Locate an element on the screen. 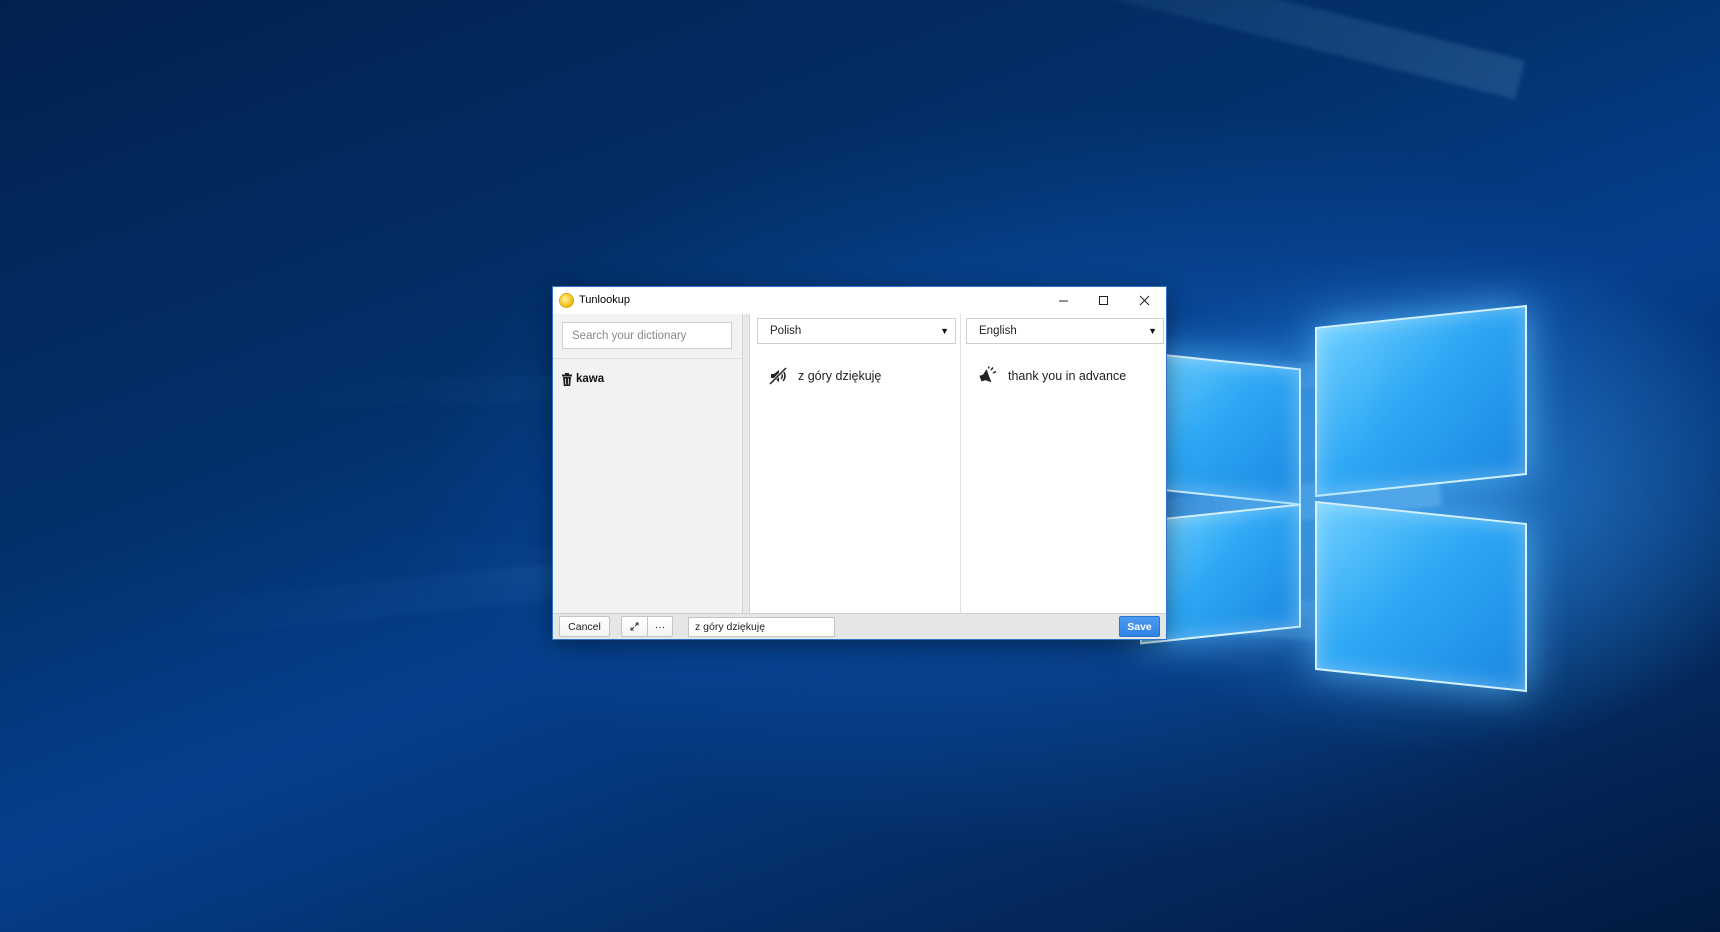 The width and height of the screenshot is (1720, 932). close-button is located at coordinates (1144, 300).